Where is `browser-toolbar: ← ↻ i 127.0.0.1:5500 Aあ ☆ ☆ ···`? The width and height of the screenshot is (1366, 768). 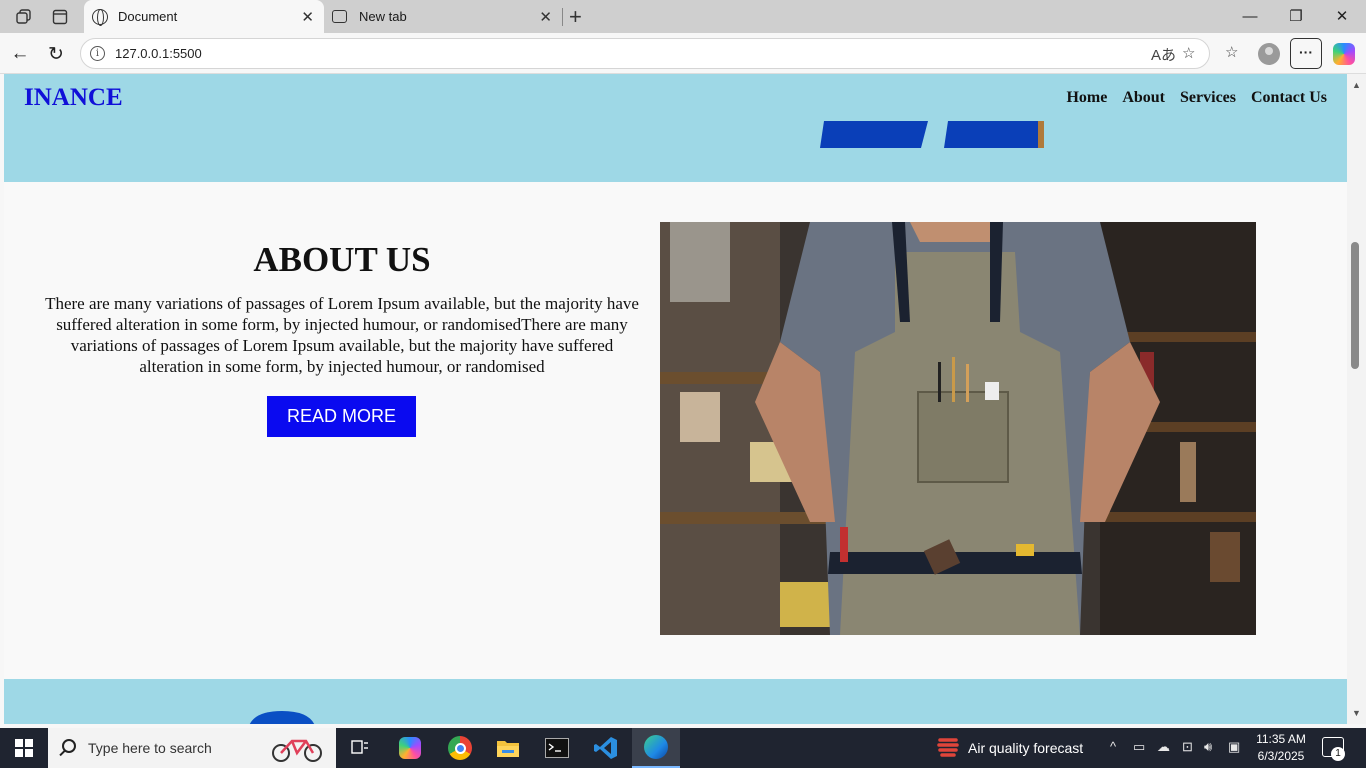
browser-toolbar: ← ↻ i 127.0.0.1:5500 Aあ ☆ ☆ ··· is located at coordinates (683, 53).